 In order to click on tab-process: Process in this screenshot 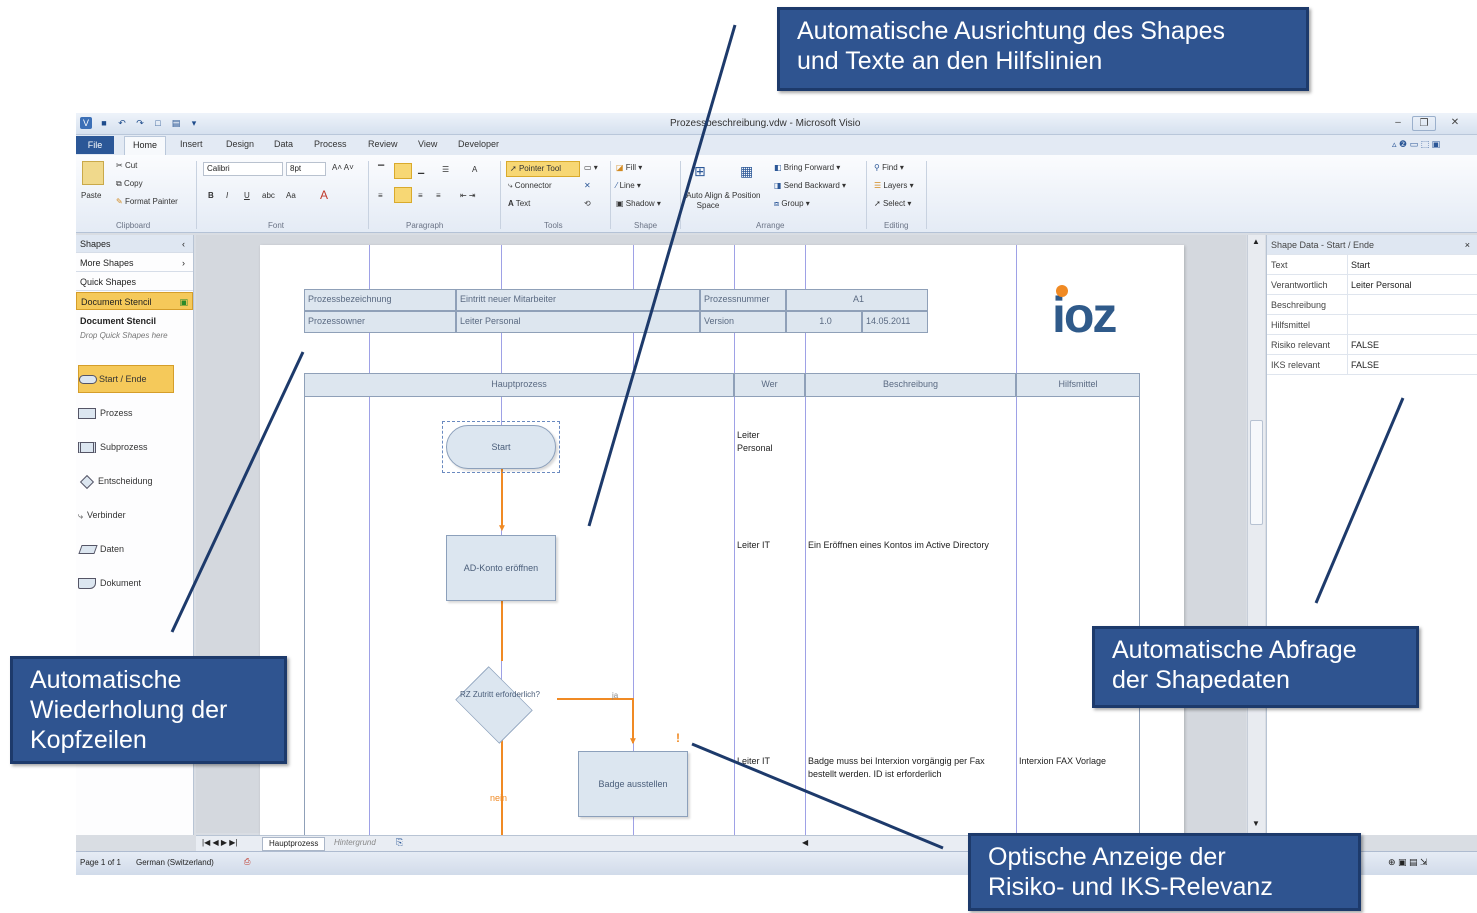, I will do `click(330, 144)`.